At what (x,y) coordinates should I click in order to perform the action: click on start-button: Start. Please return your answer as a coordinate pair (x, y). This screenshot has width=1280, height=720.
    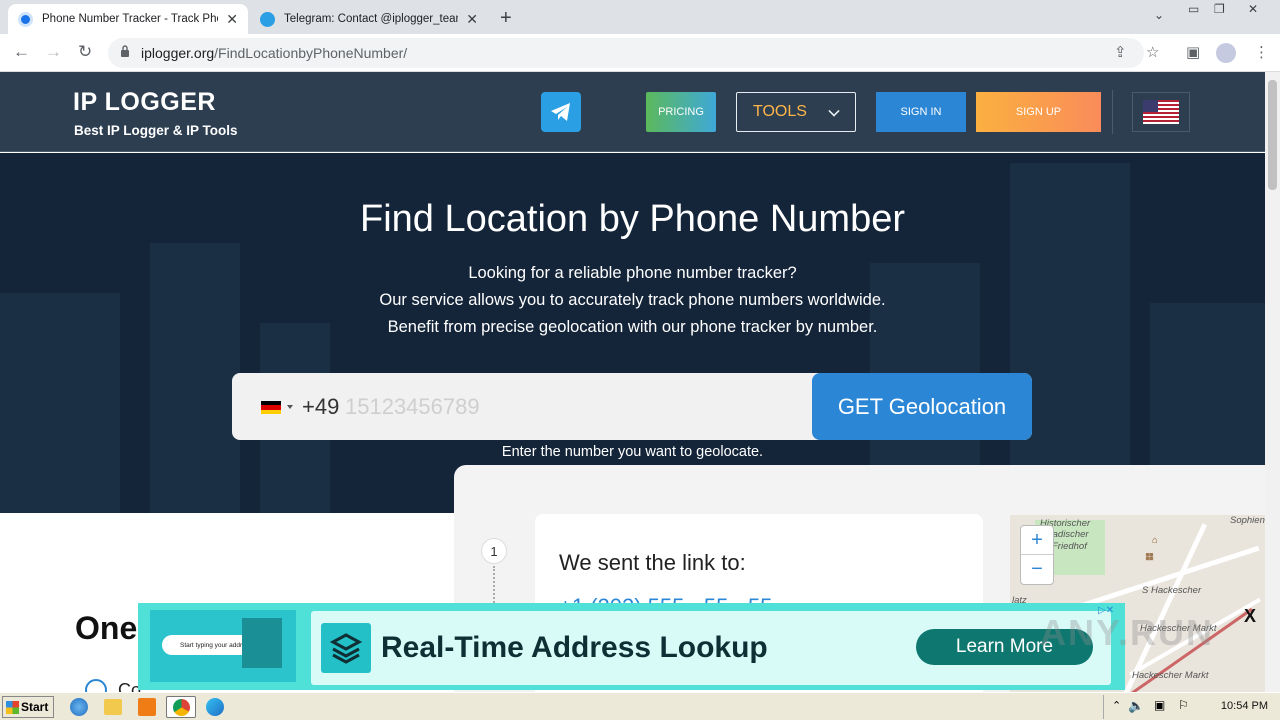
    Looking at the image, I should click on (28, 707).